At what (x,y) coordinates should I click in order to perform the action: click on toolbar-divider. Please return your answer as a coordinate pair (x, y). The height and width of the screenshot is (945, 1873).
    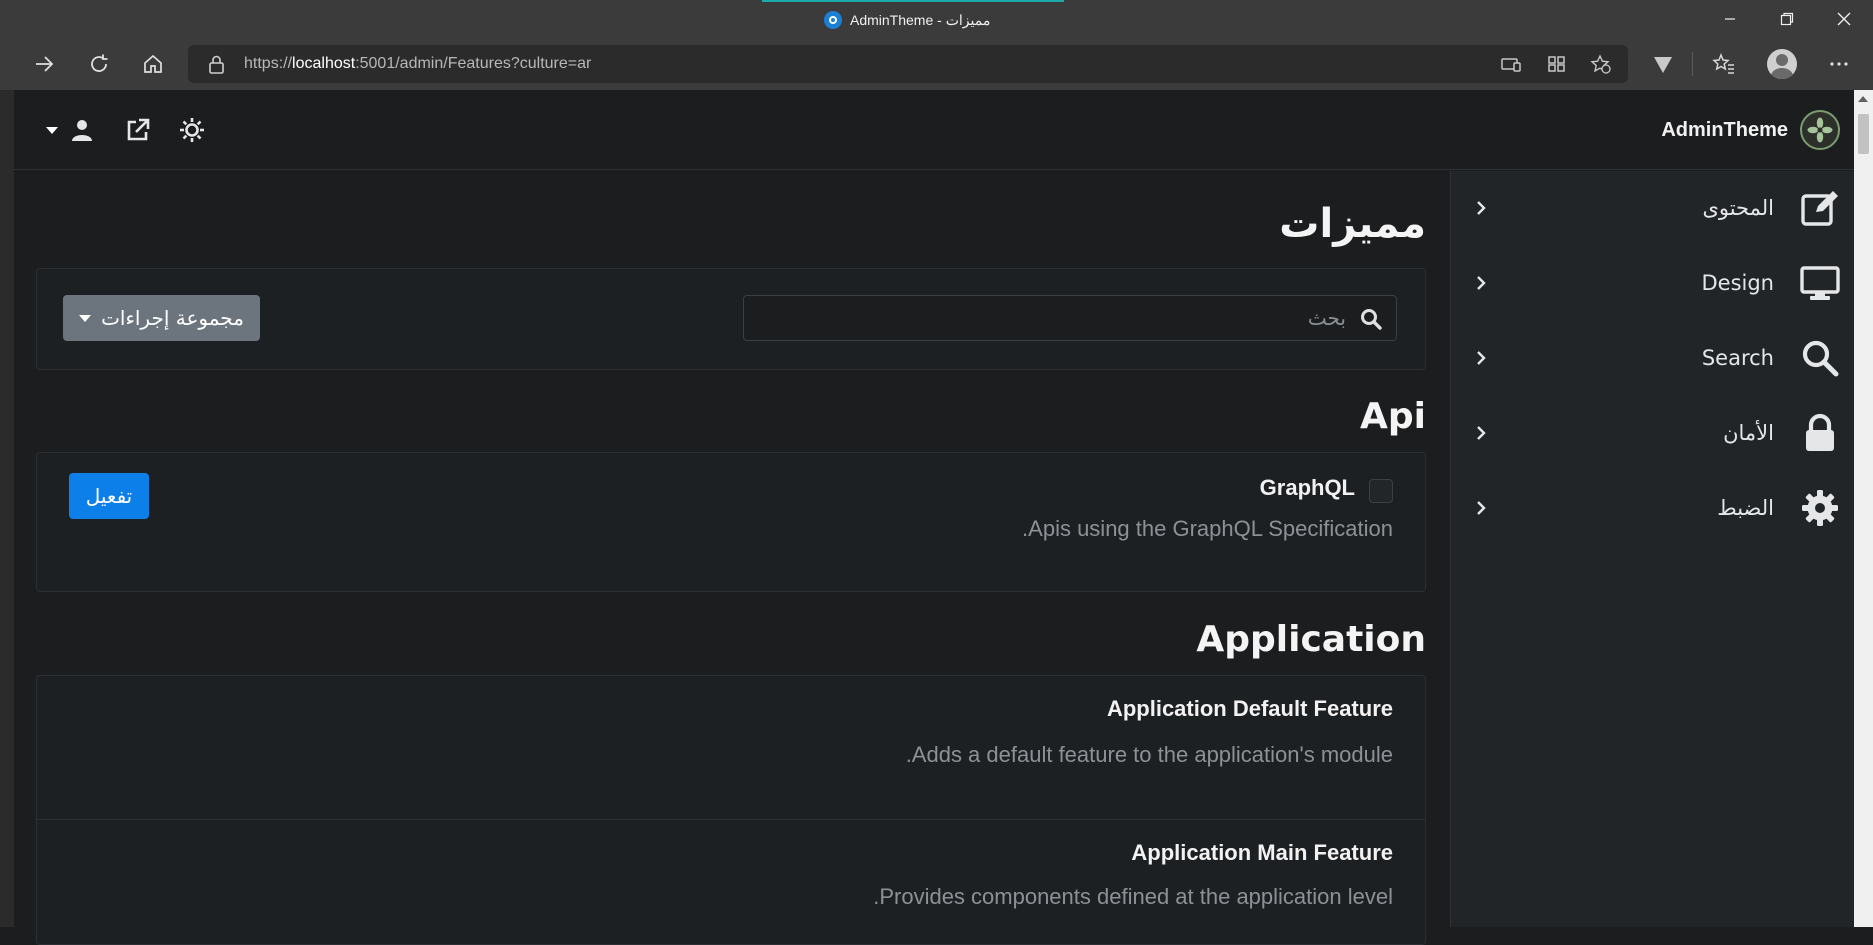
    Looking at the image, I should click on (1692, 64).